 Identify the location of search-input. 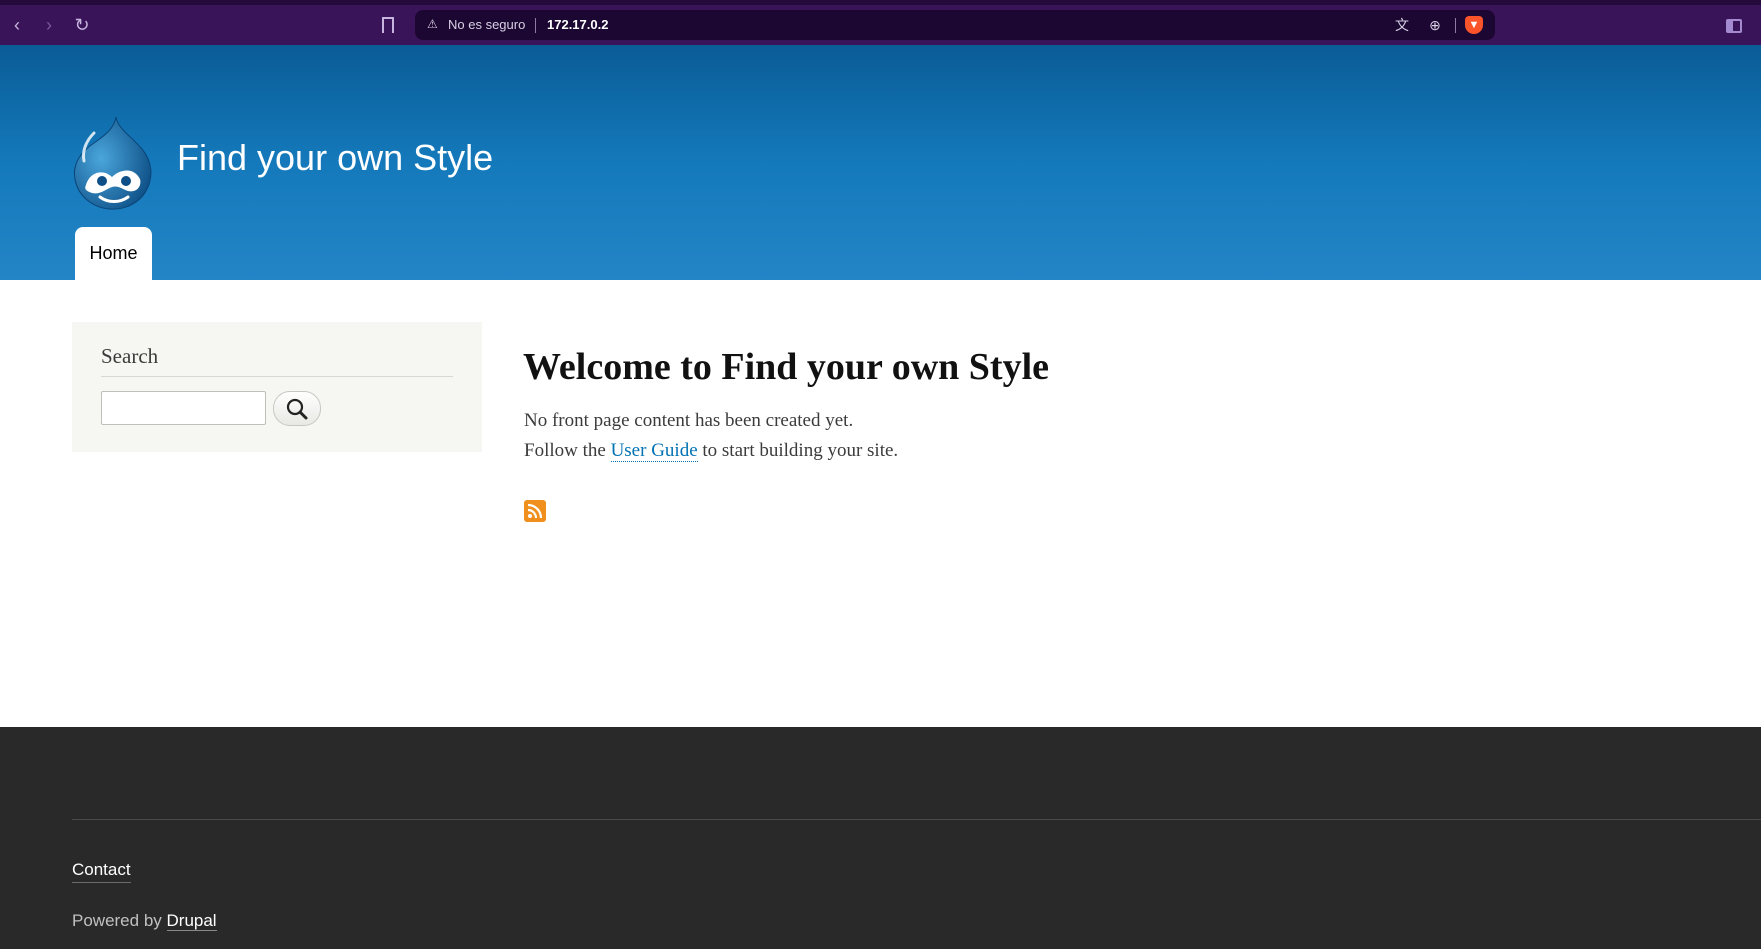
(183, 408).